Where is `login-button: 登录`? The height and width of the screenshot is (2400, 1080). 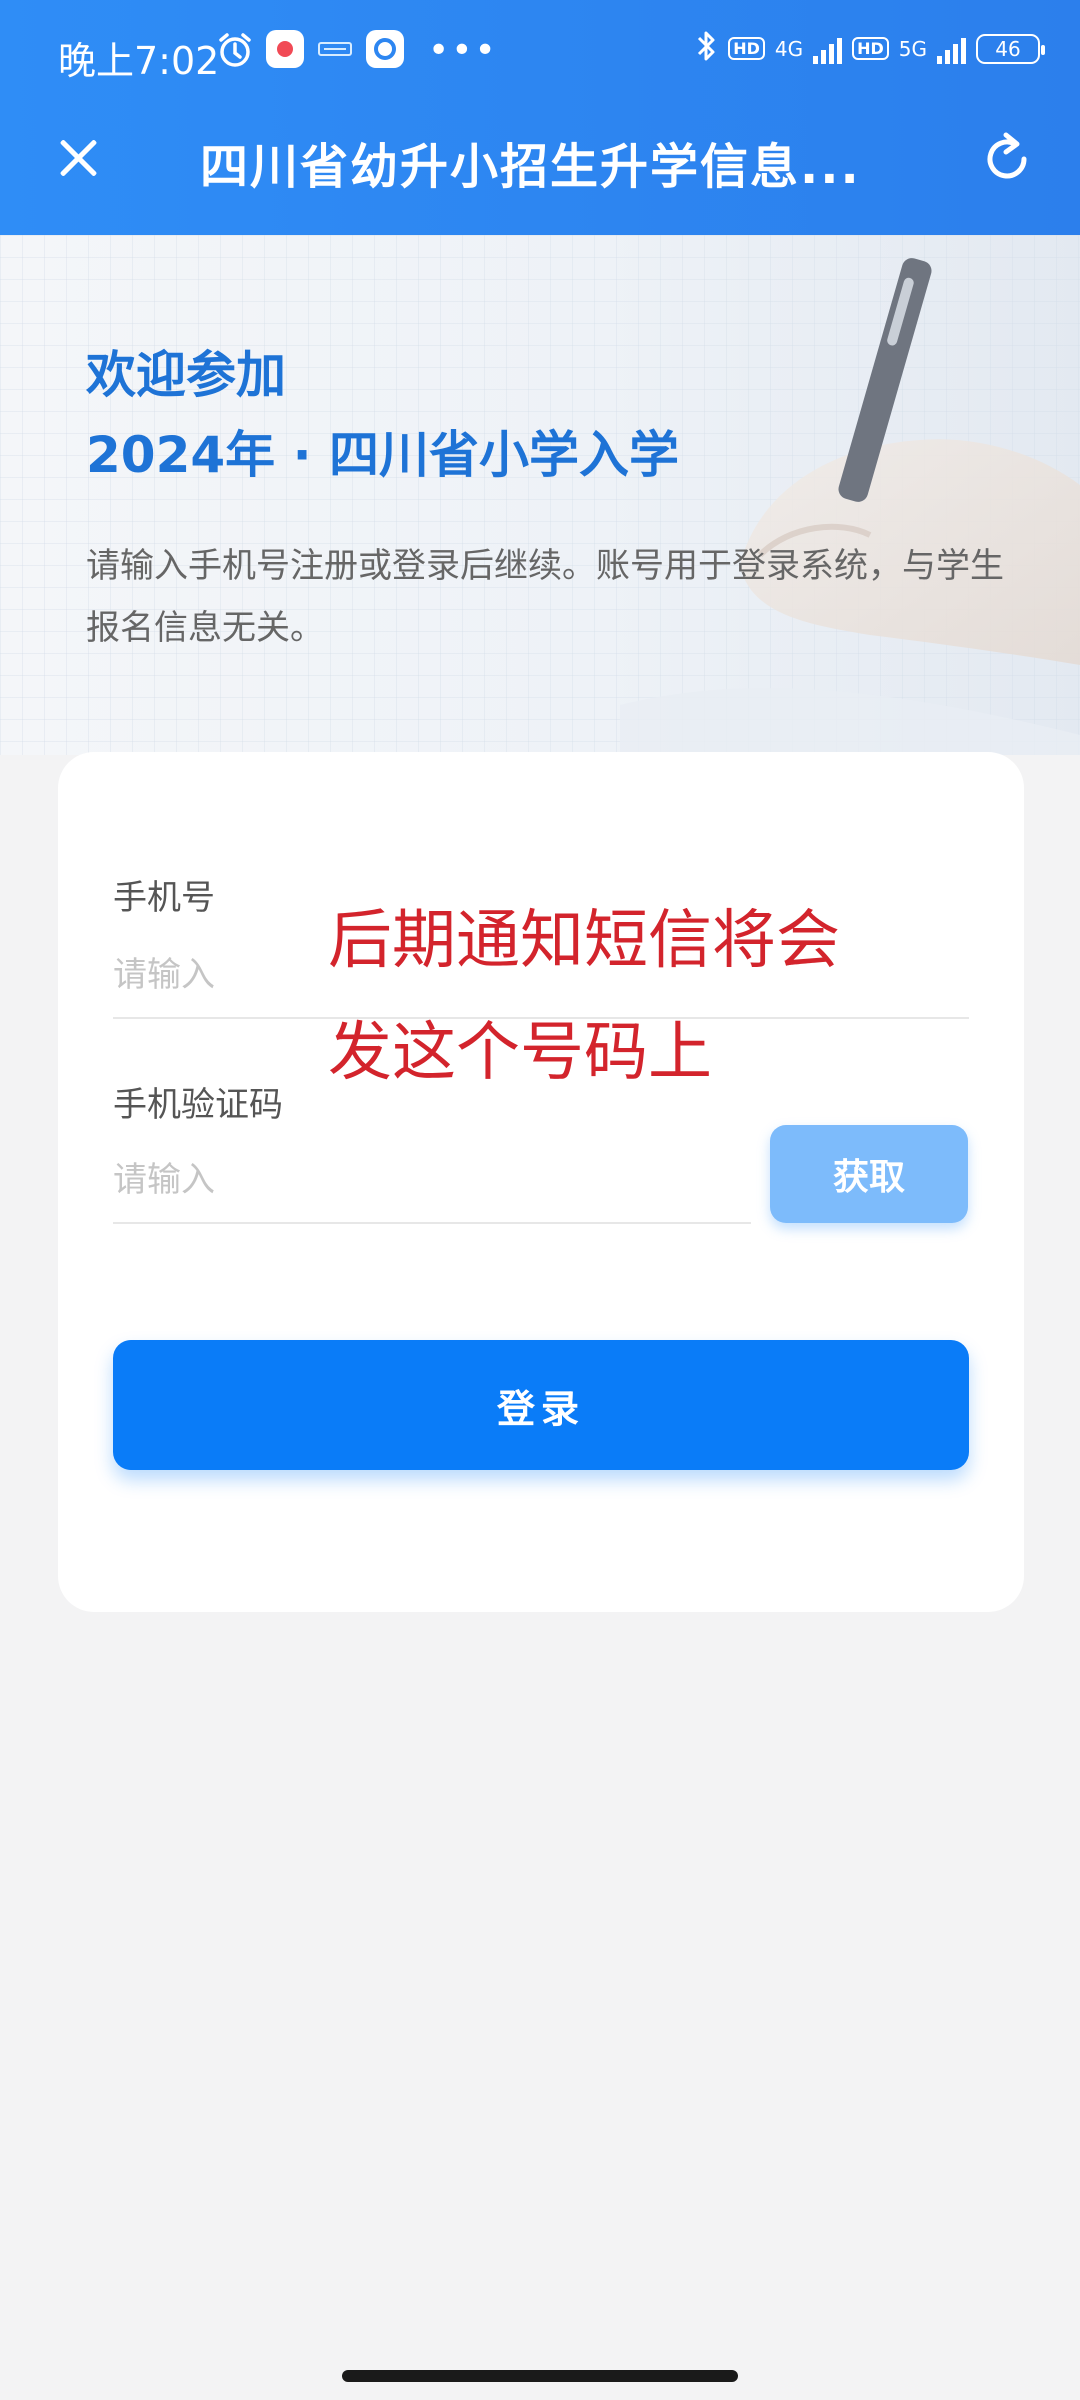 login-button: 登录 is located at coordinates (541, 1405).